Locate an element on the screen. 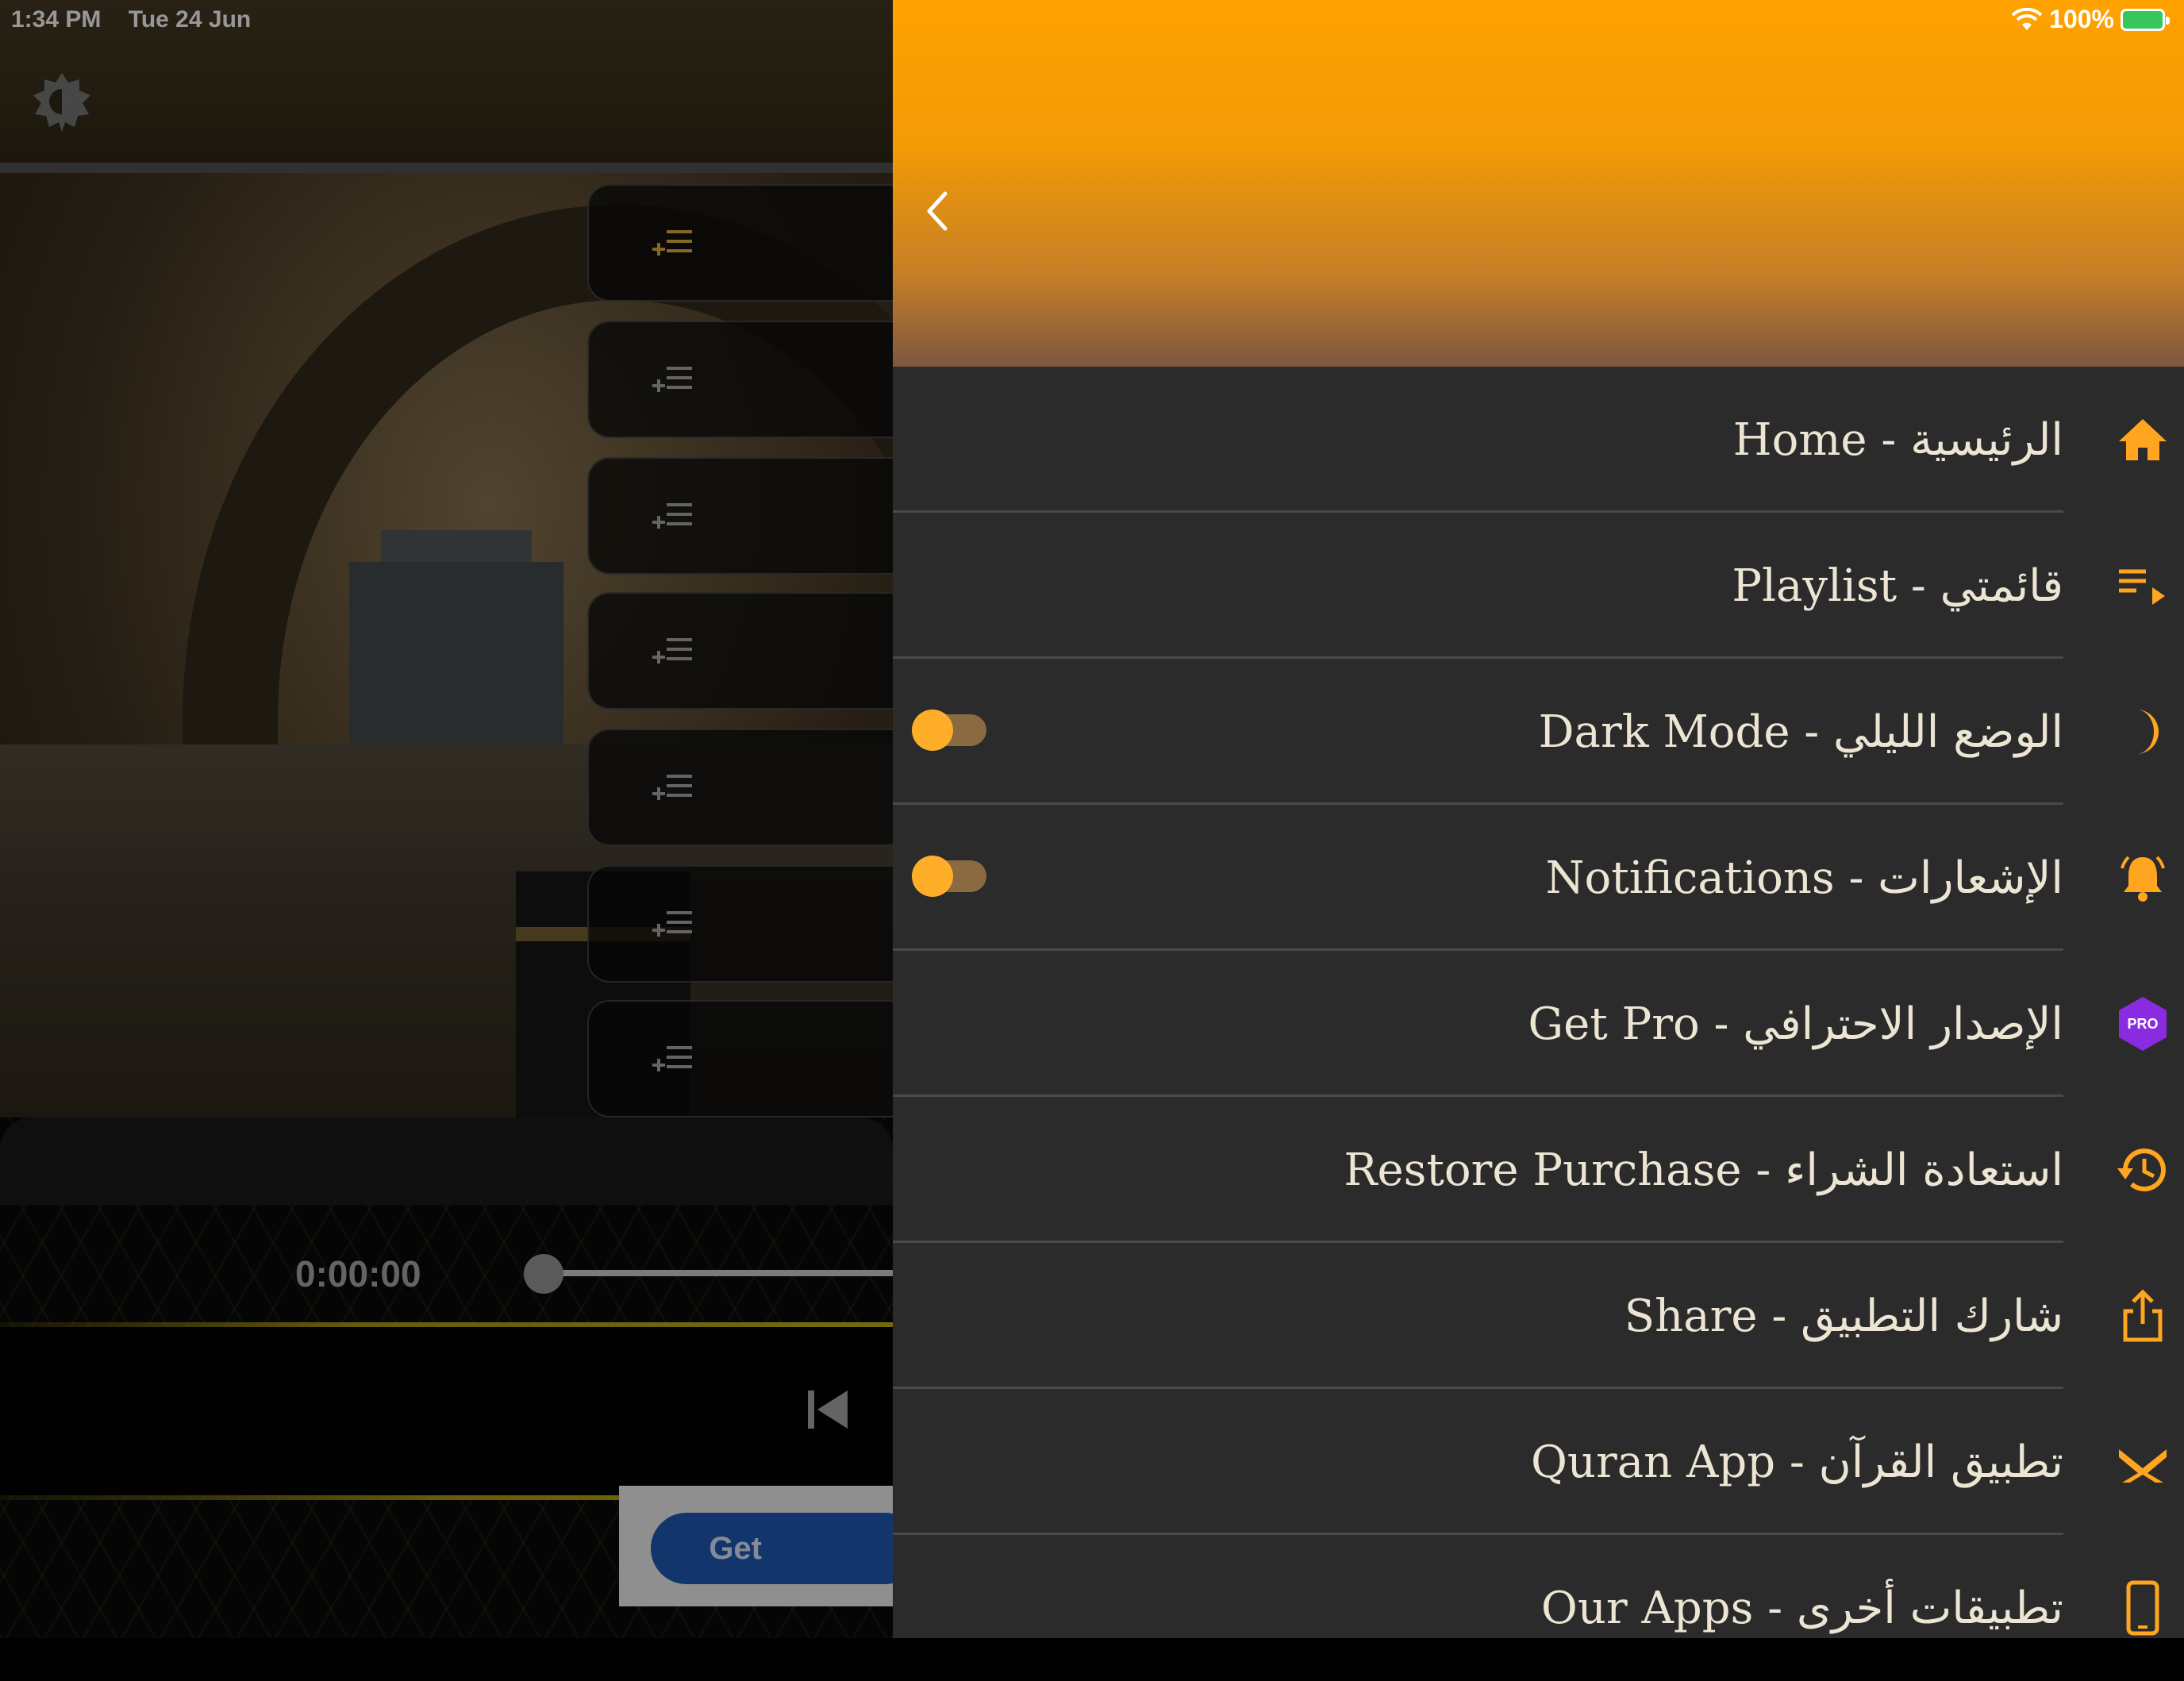  menu-item-label: Quran App - تطبيق القرآن is located at coordinates (1796, 1462).